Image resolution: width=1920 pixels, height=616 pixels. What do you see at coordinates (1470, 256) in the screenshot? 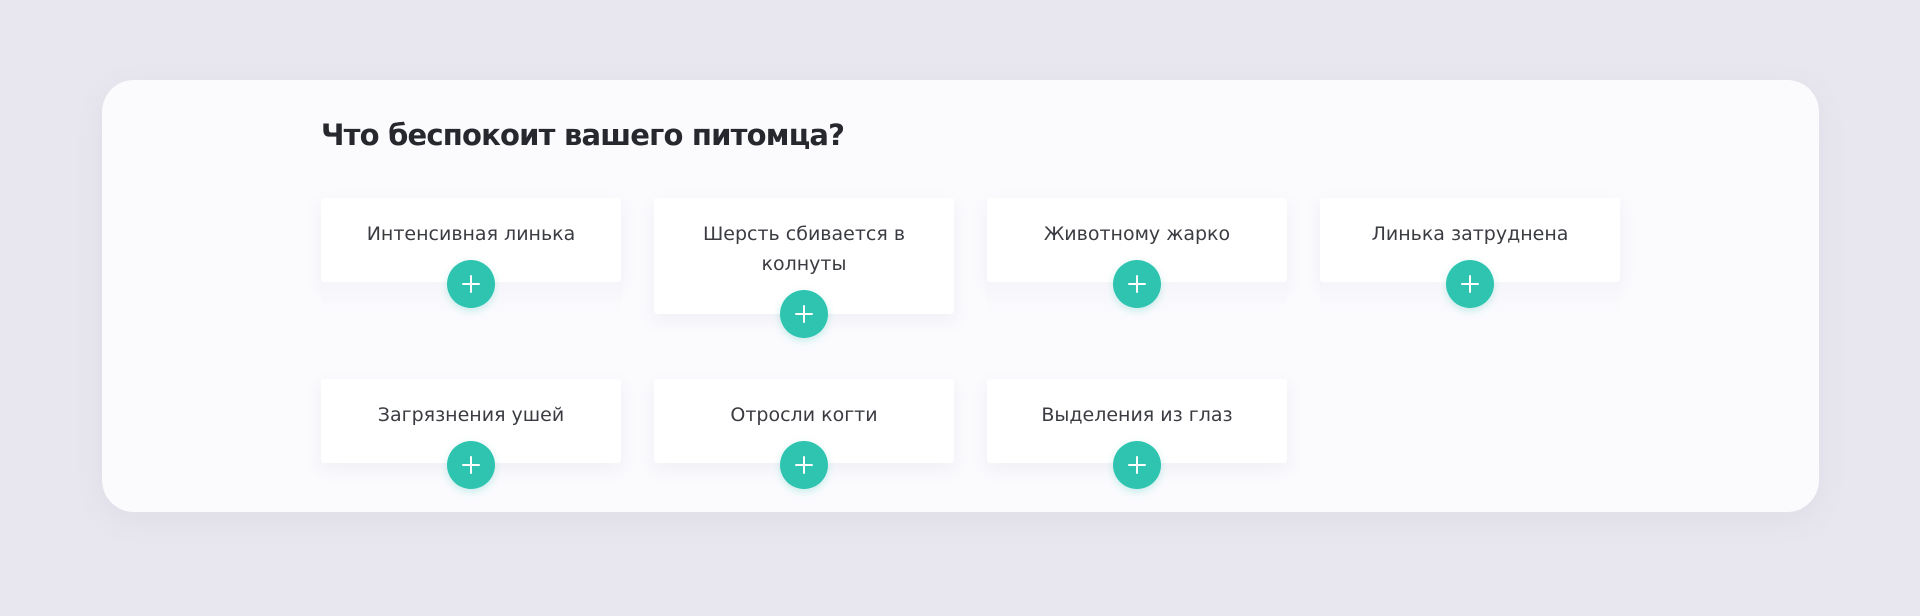
I see `problem-card-difficult-shedding: Линька затруднена` at bounding box center [1470, 256].